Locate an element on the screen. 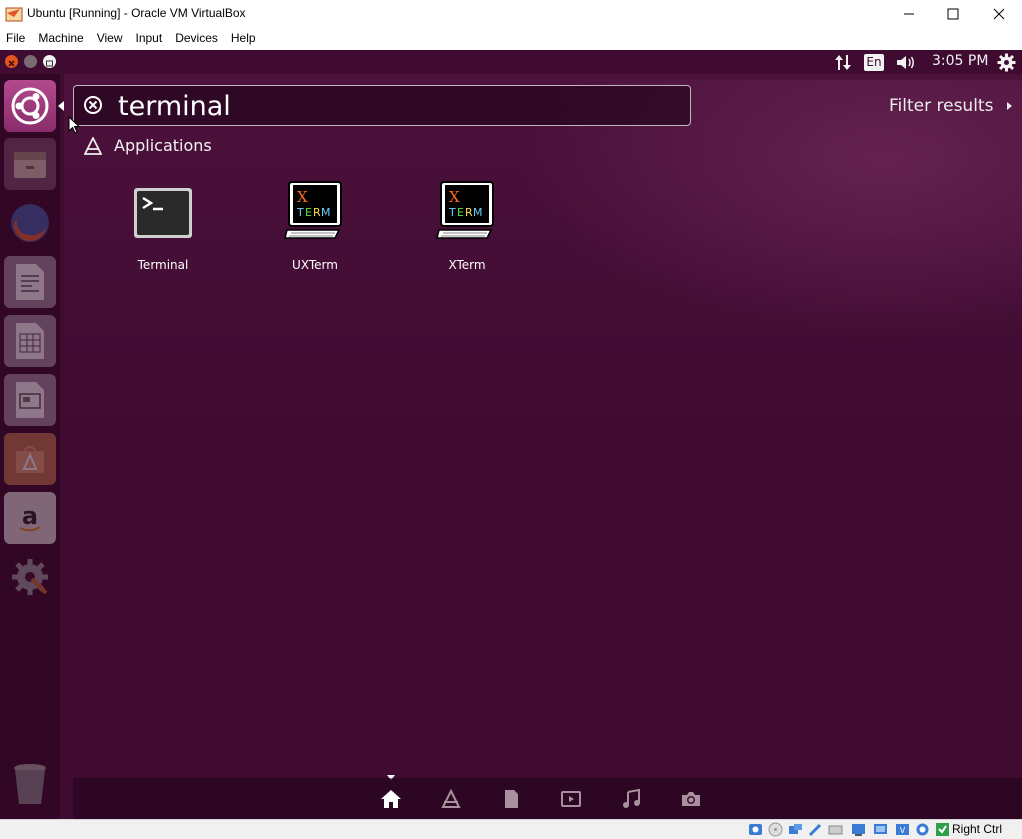  menu-help: Help is located at coordinates (243, 39).